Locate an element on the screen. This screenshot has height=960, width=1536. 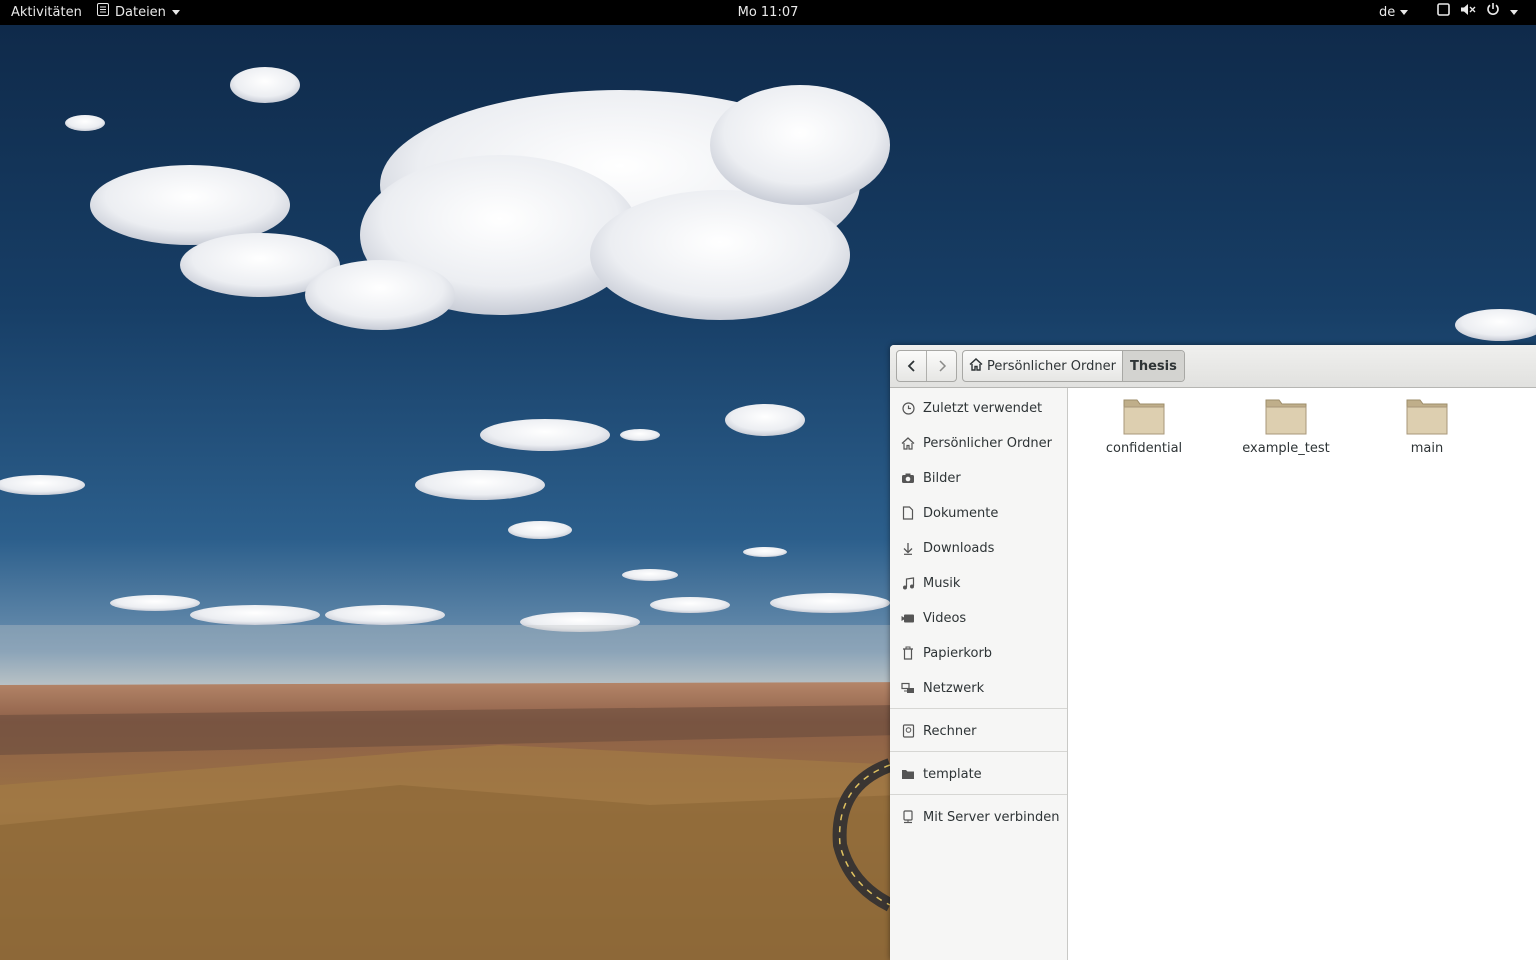
breadcrumb-home-label: Persönlicher Ordner is located at coordinates (1051, 366).